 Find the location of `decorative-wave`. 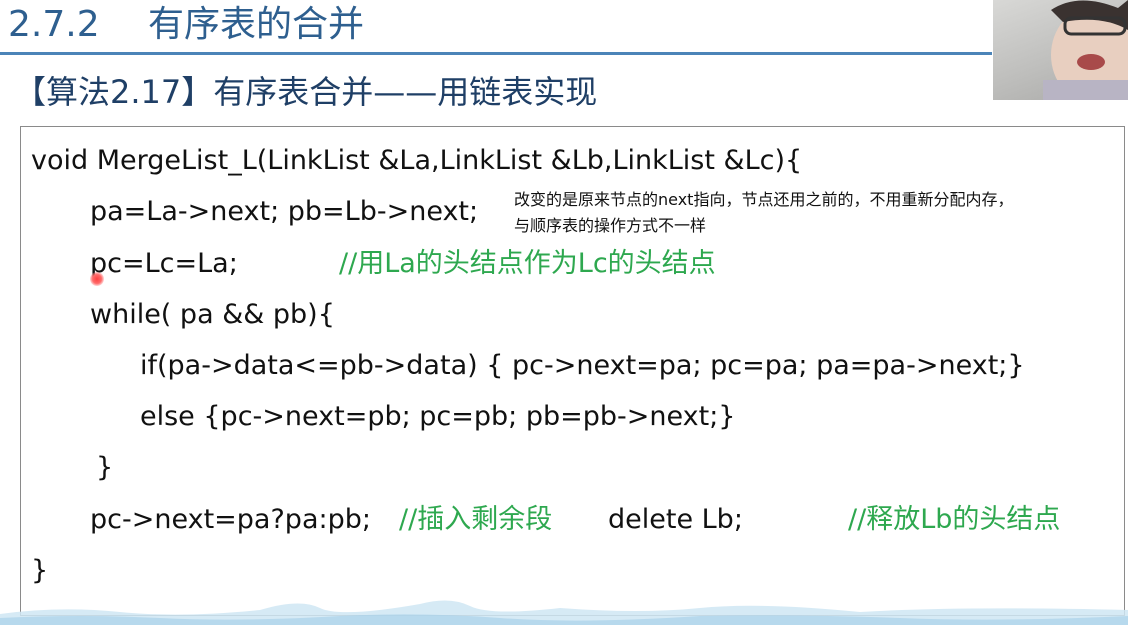

decorative-wave is located at coordinates (564, 612).